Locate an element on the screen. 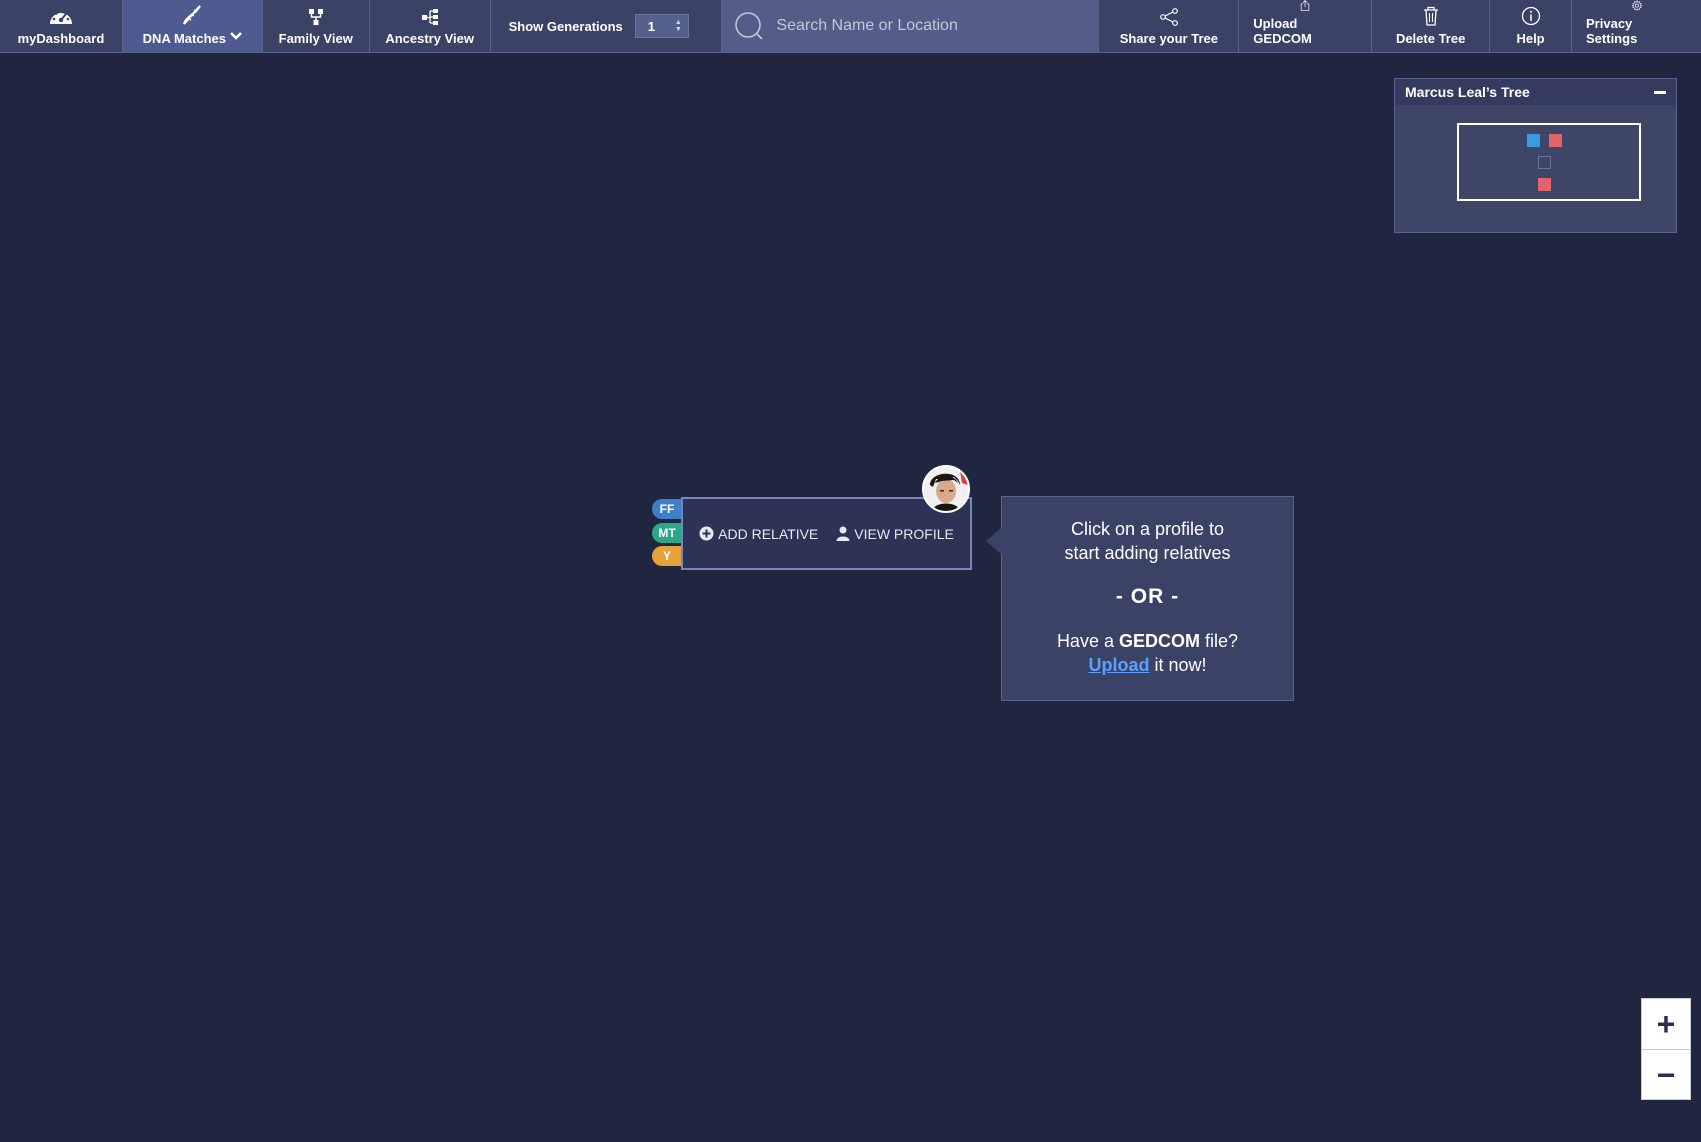 The height and width of the screenshot is (1142, 1701). generations-select: 1 ▲ ▼ is located at coordinates (661, 26).